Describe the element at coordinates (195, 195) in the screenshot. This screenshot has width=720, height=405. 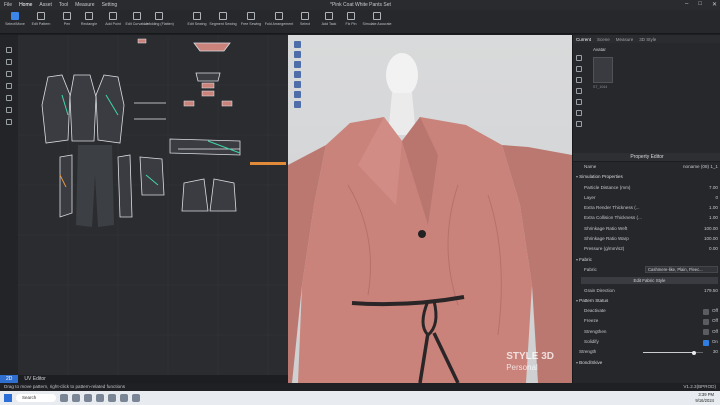
I see `pattern-piece-cuff-left` at that location.